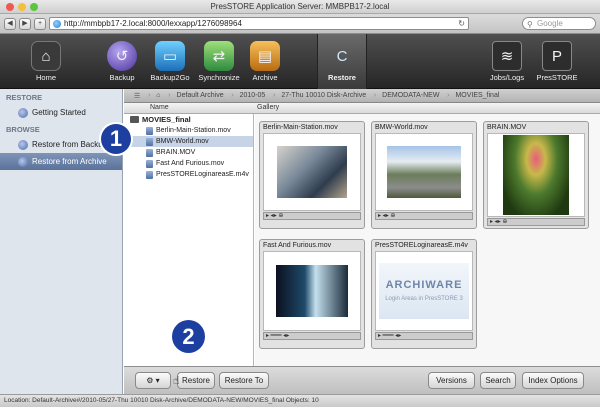 The image size is (600, 407). I want to click on archive-restore-icon, so click(23, 161).